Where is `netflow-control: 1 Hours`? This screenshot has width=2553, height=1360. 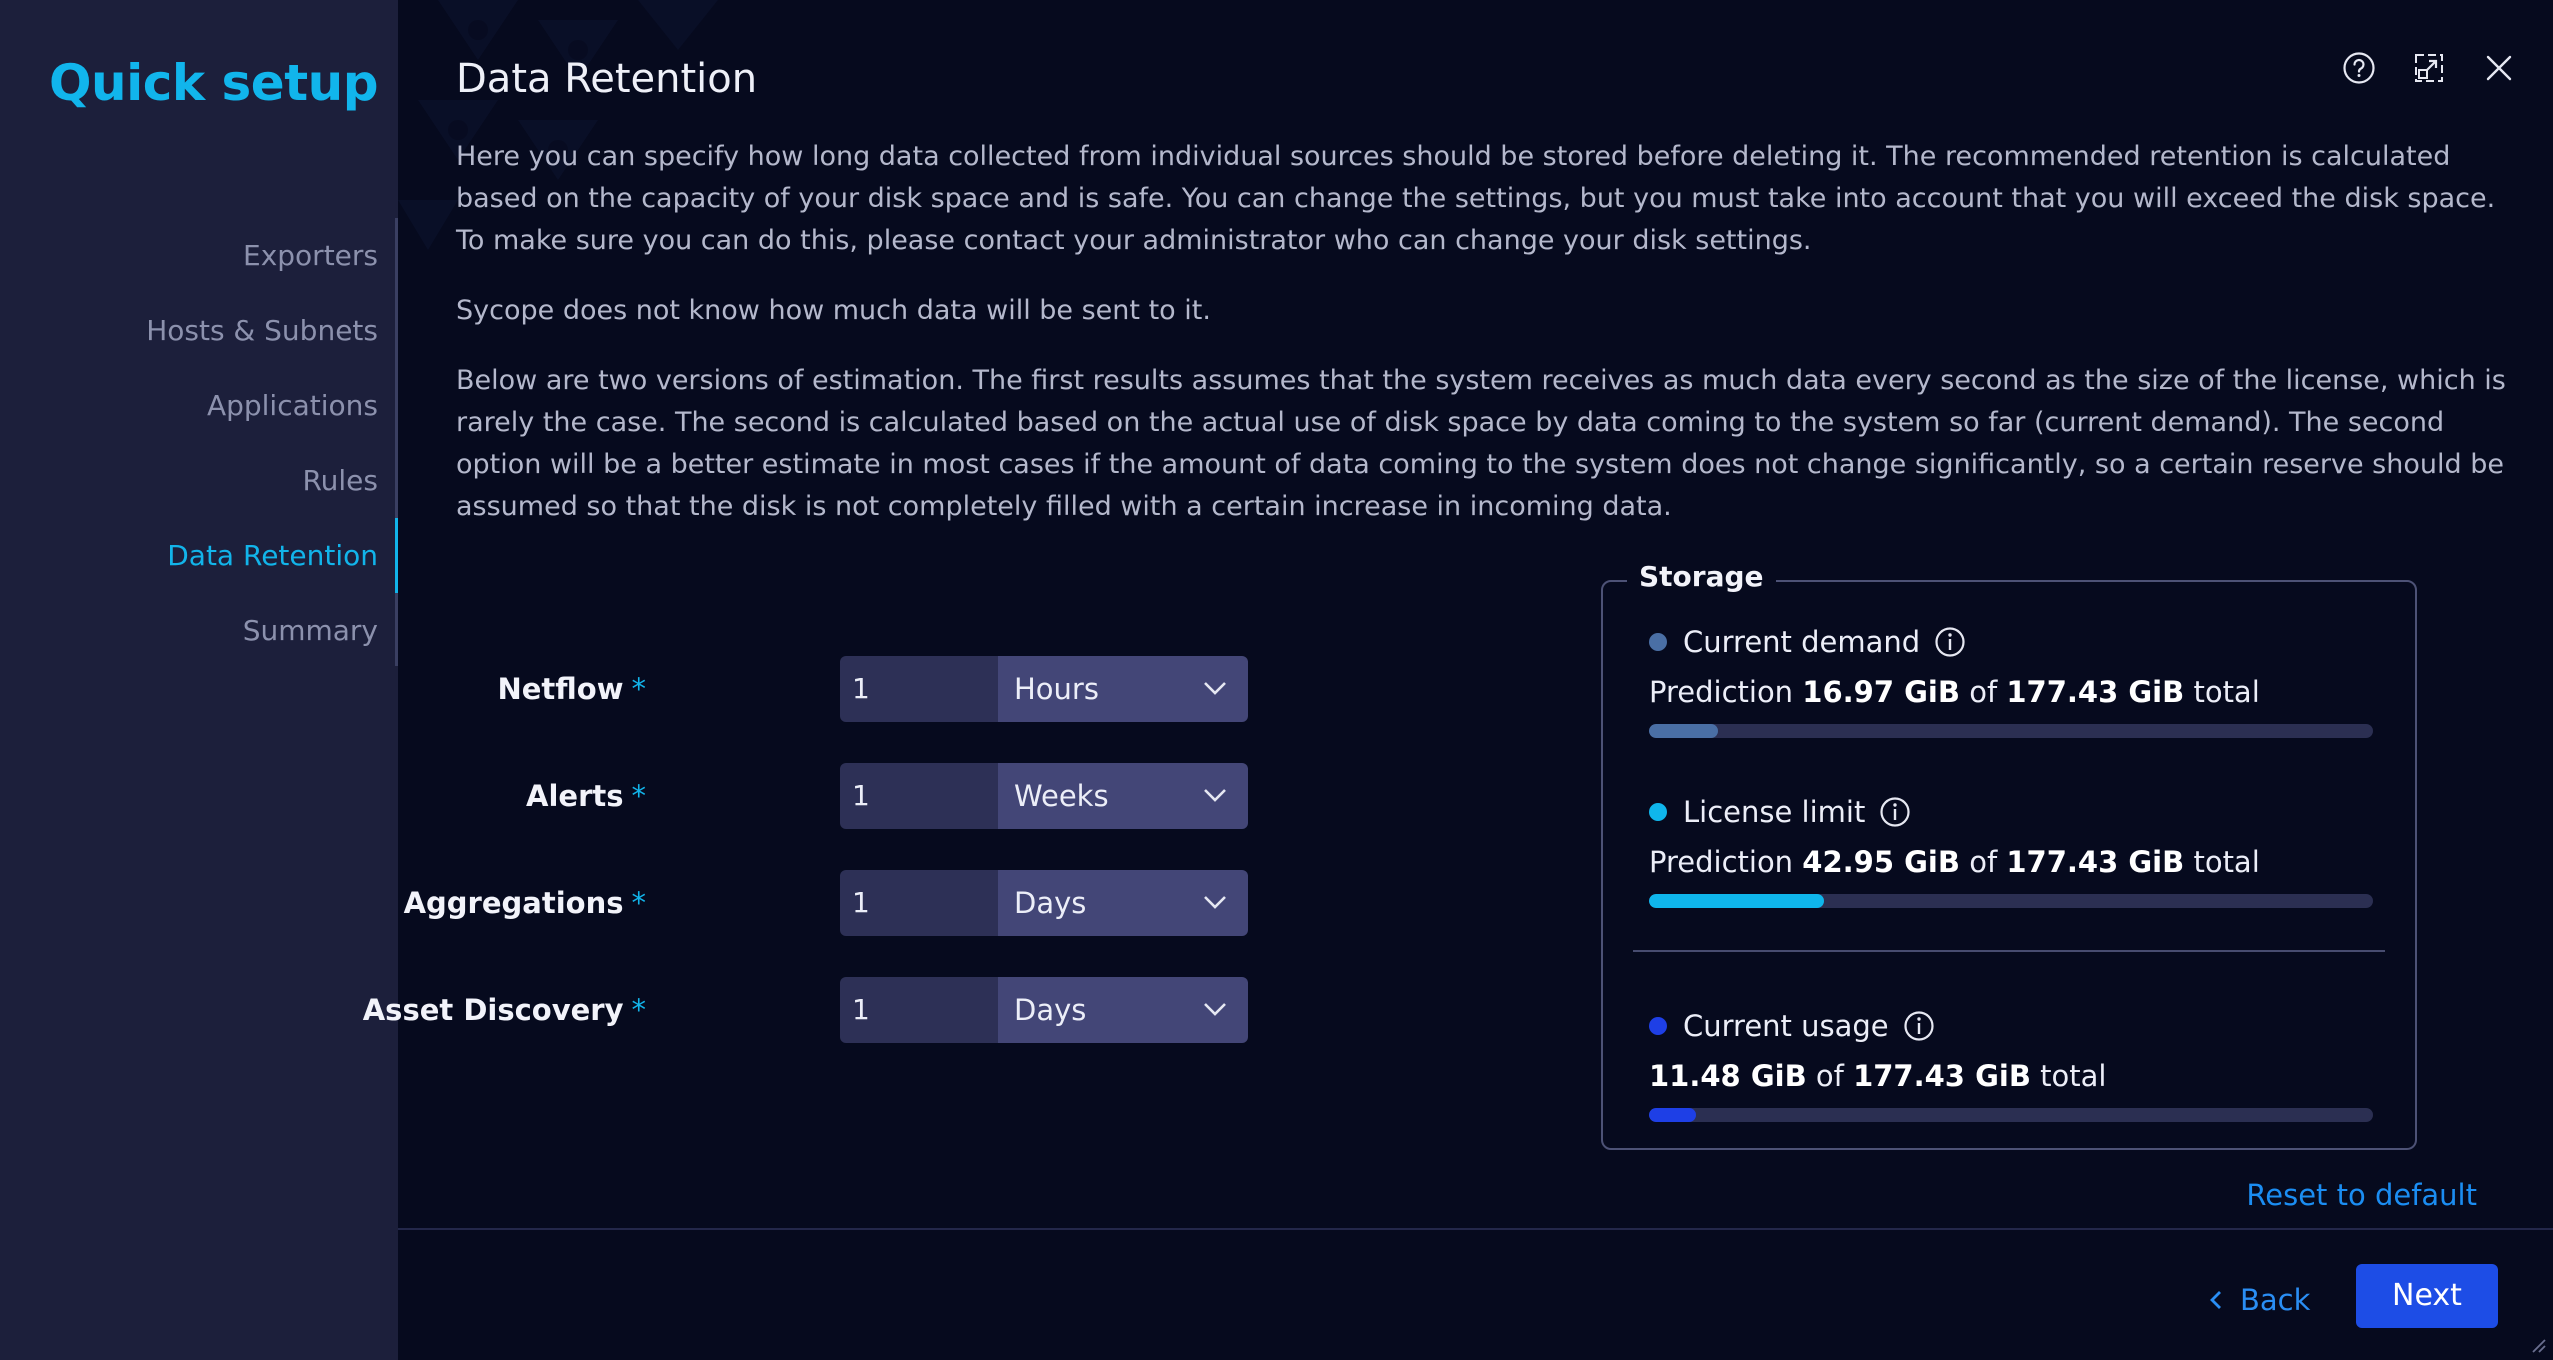 netflow-control: 1 Hours is located at coordinates (1044, 689).